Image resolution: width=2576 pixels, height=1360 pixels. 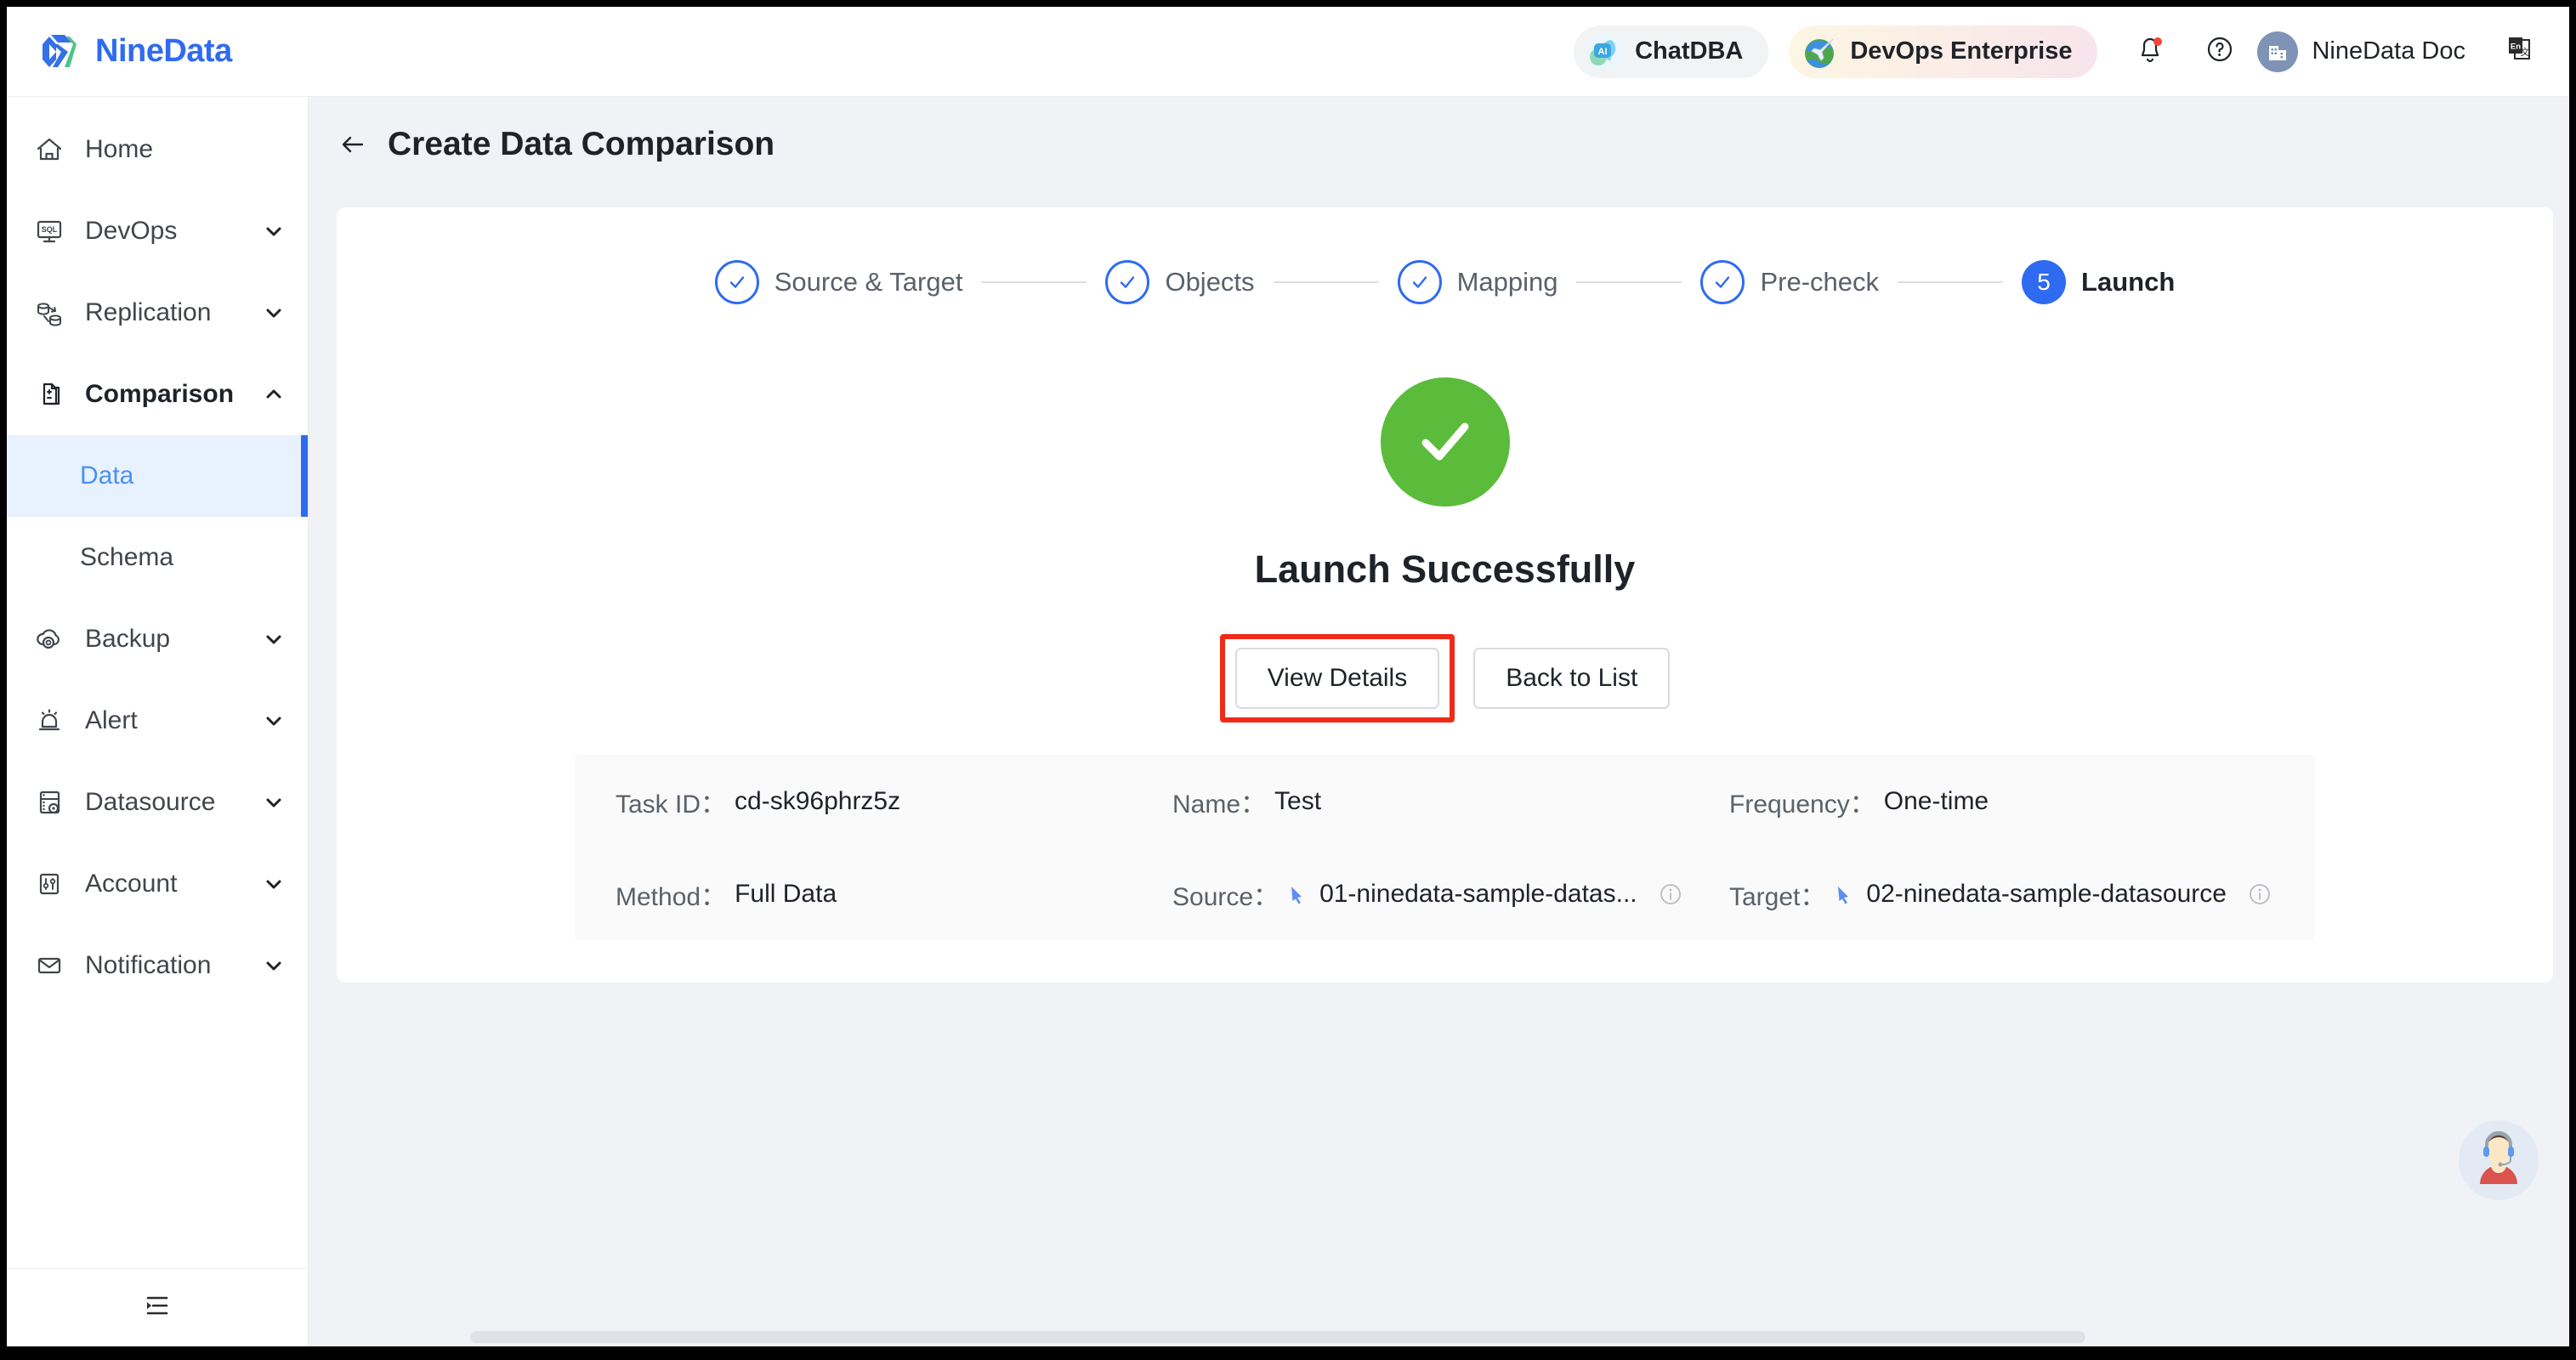 I want to click on svg-text: AI, so click(x=1603, y=52).